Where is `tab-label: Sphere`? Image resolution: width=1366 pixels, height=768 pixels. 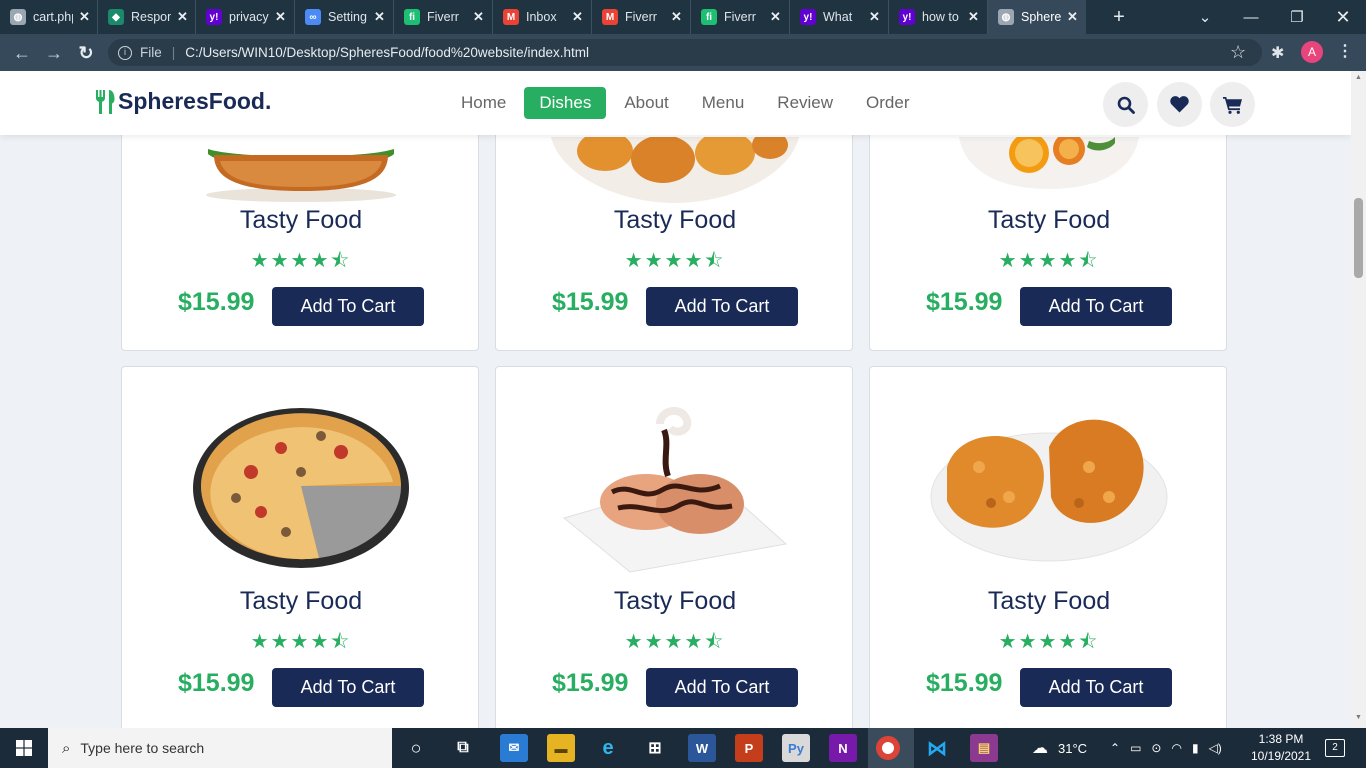
tab-label: Sphere is located at coordinates (1041, 17).